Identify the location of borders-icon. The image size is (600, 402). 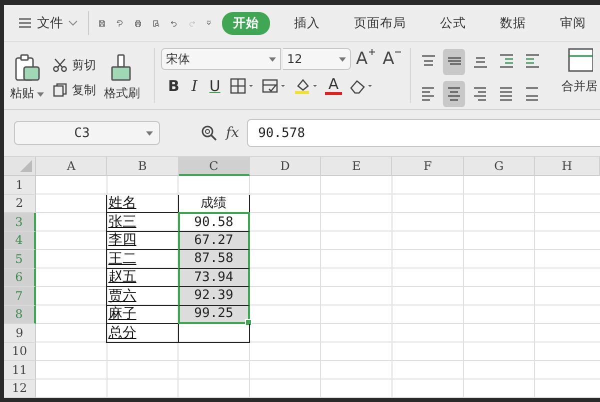
(242, 85).